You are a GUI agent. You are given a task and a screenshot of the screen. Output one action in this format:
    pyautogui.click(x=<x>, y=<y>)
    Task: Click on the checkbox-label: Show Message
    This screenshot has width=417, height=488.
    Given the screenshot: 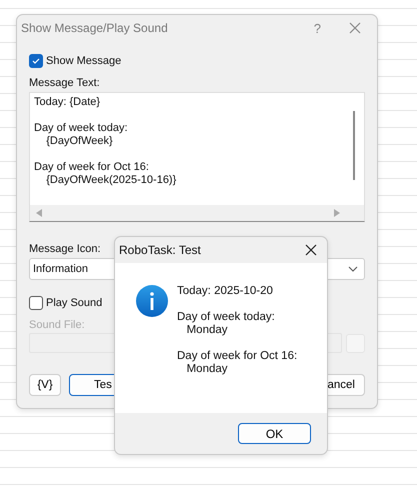 What is the action you would take?
    pyautogui.click(x=84, y=61)
    